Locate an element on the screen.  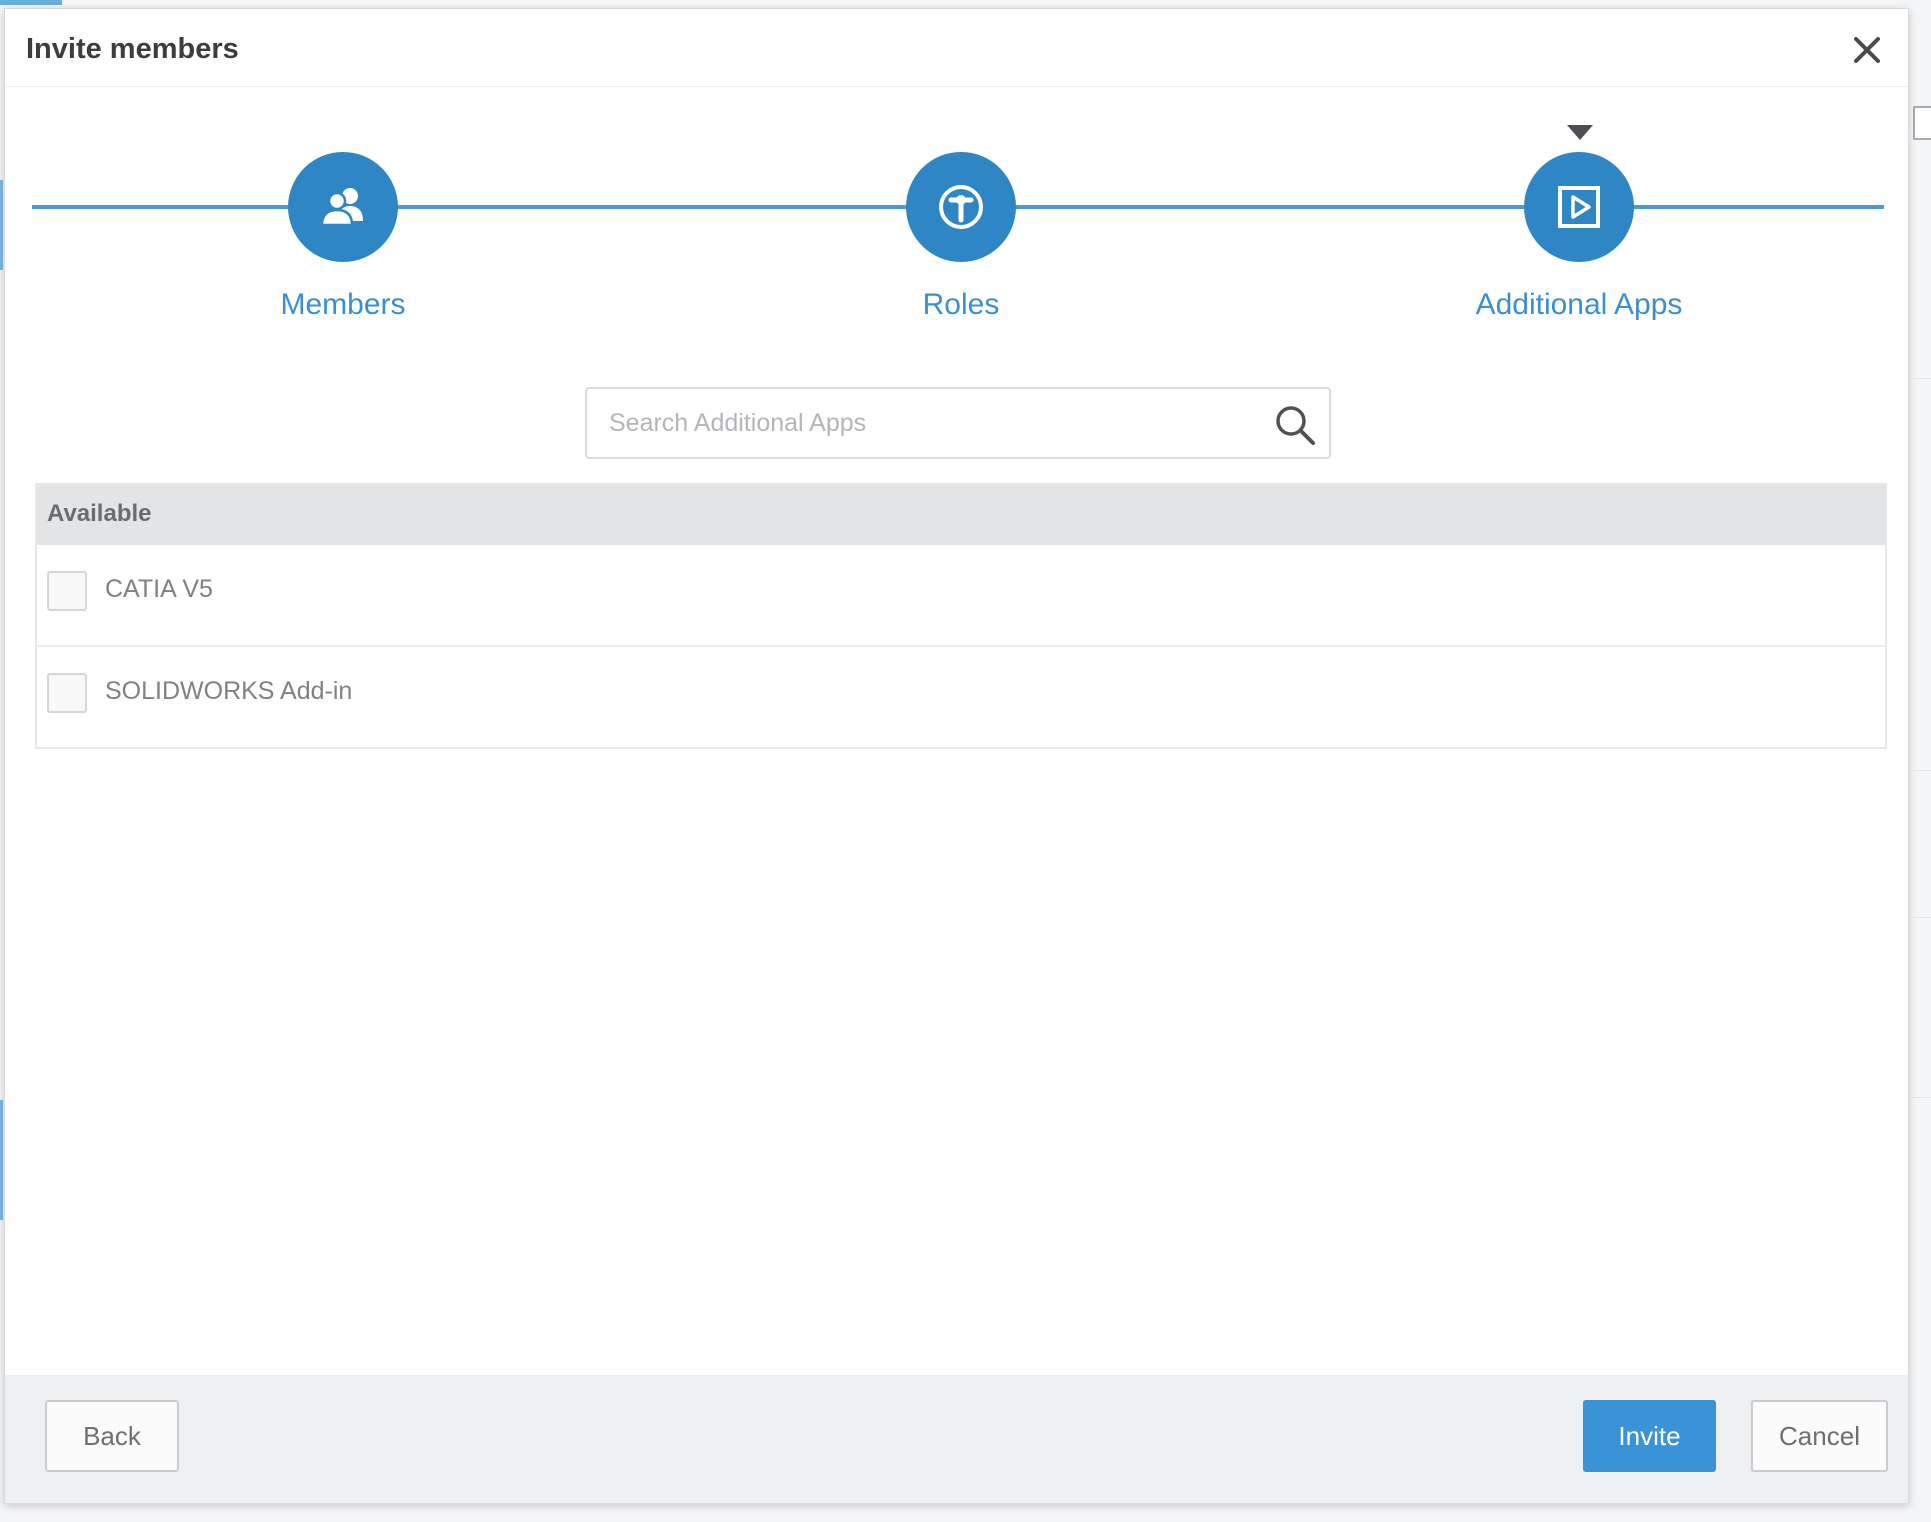
close-icon is located at coordinates (1867, 50).